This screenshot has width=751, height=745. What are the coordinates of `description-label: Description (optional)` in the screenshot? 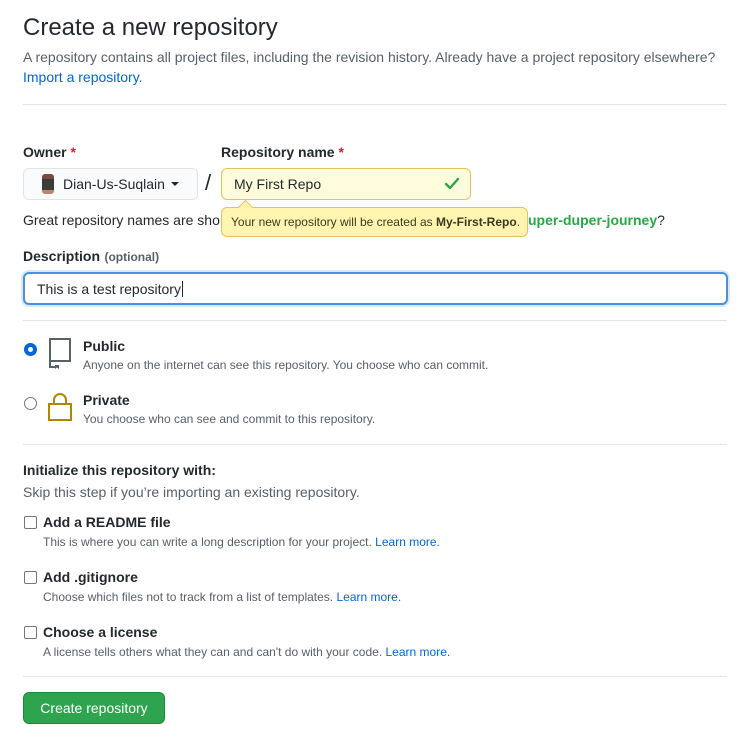 It's located at (91, 256).